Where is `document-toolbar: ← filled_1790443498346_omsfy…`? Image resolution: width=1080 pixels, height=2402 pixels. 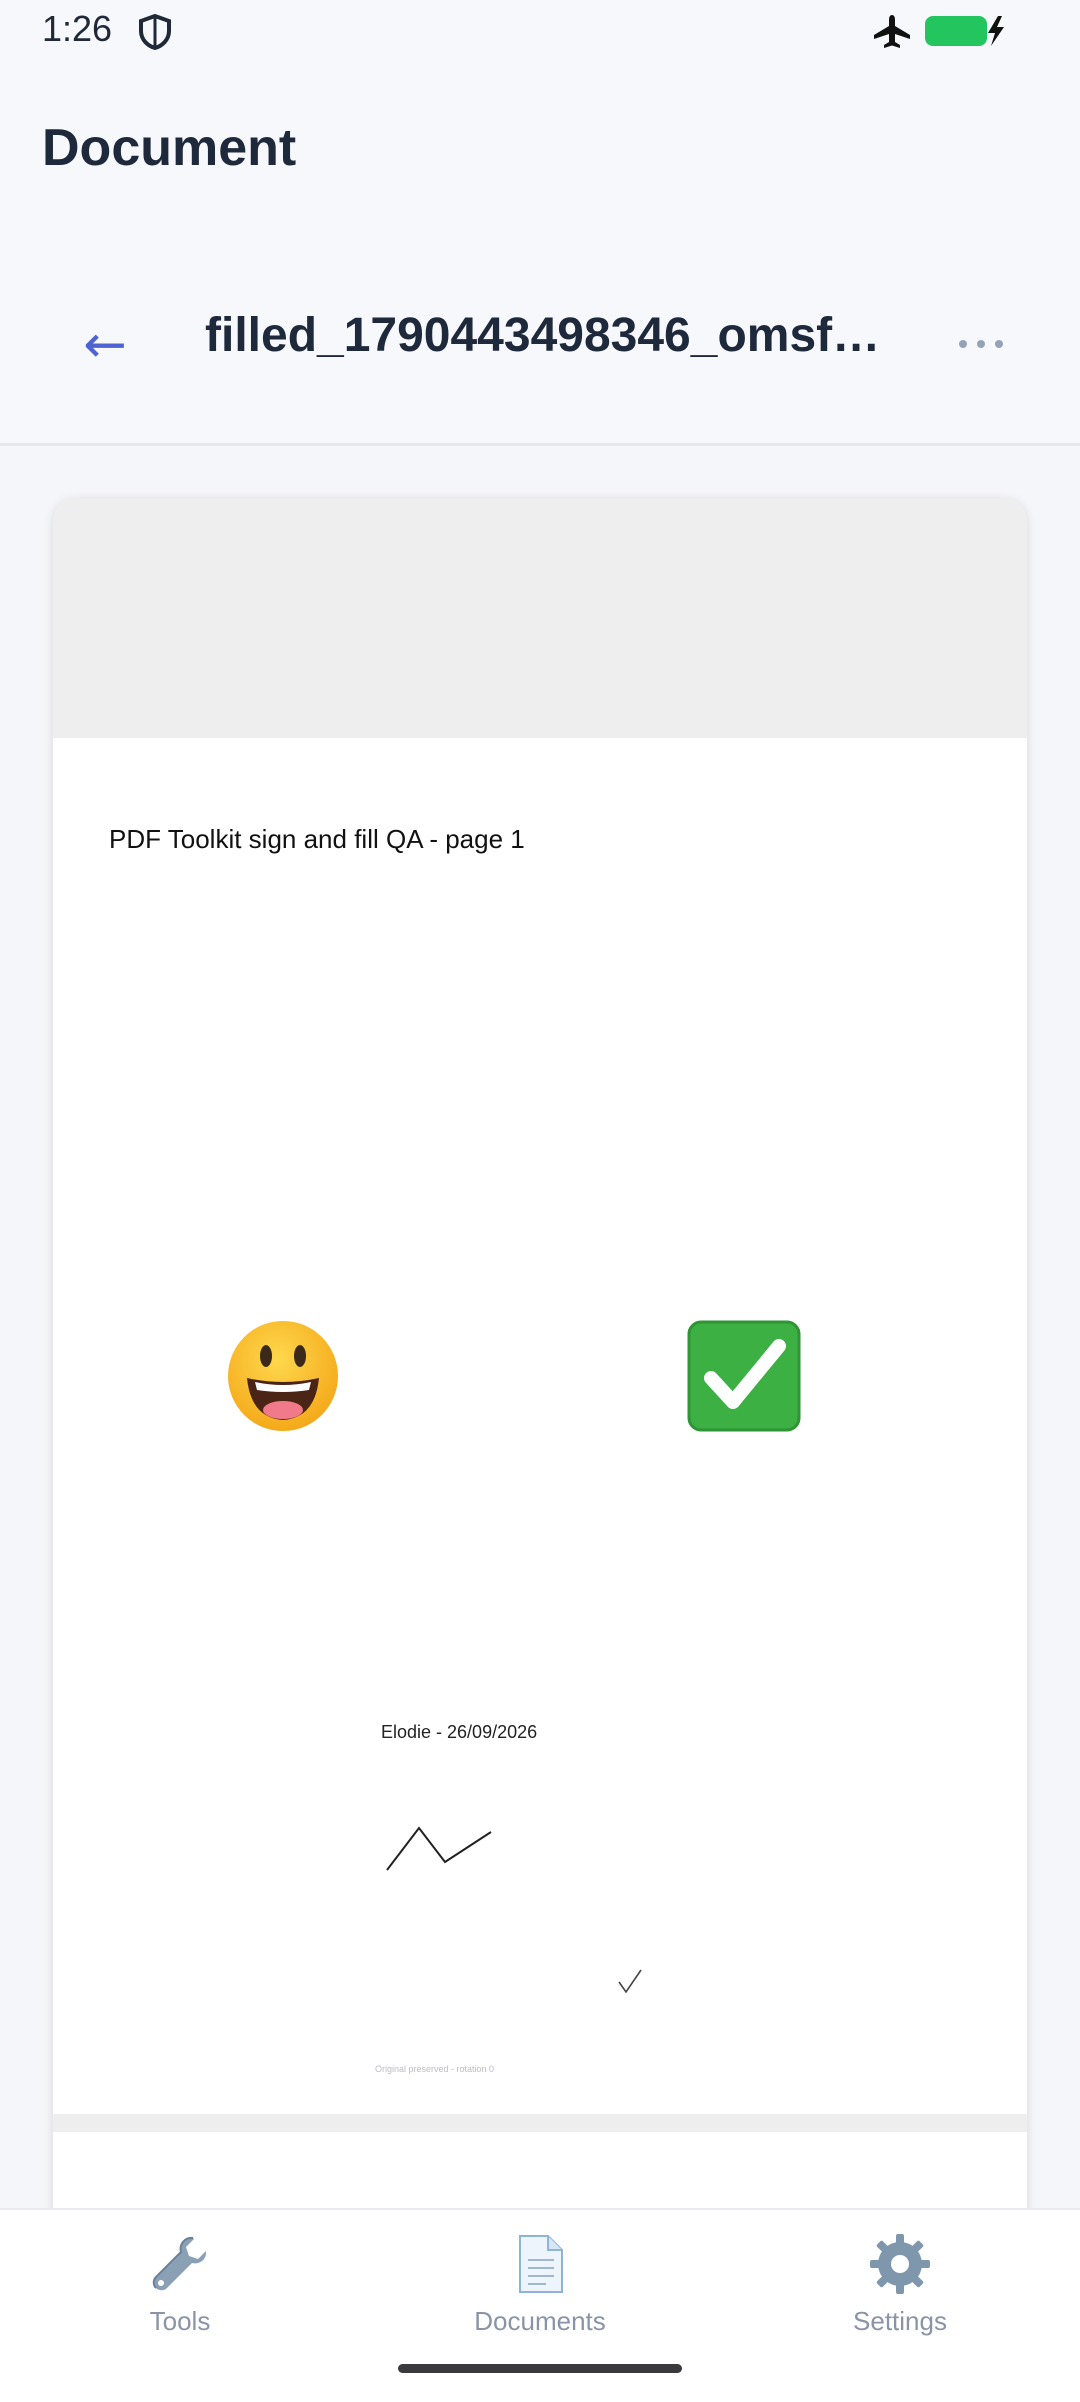
document-toolbar: ← filled_1790443498346_omsfy… is located at coordinates (540, 340).